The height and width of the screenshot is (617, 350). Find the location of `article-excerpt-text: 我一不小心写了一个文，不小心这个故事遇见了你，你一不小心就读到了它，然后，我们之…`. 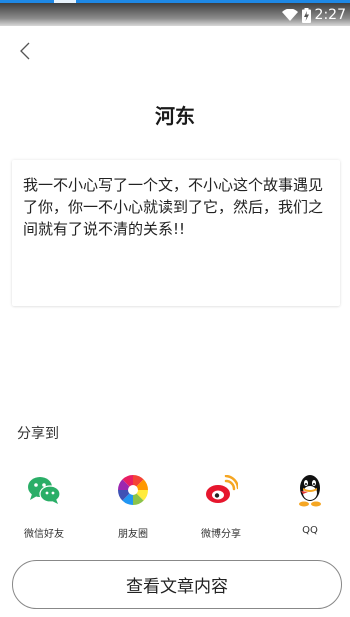

article-excerpt-text: 我一不小心写了一个文，不小心这个故事遇见了你，你一不小心就读到了它，然后，我们之… is located at coordinates (173, 207).